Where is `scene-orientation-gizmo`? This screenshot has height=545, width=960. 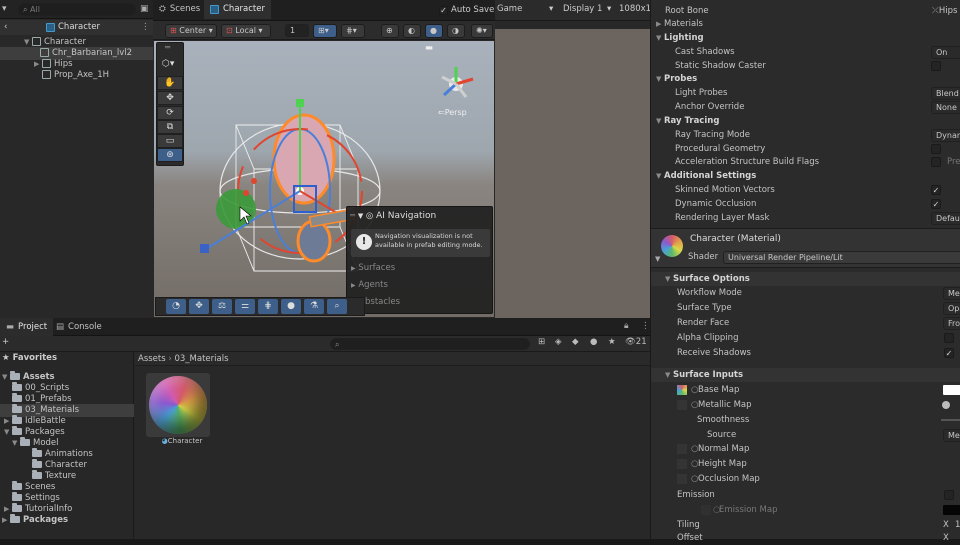 scene-orientation-gizmo is located at coordinates (457, 82).